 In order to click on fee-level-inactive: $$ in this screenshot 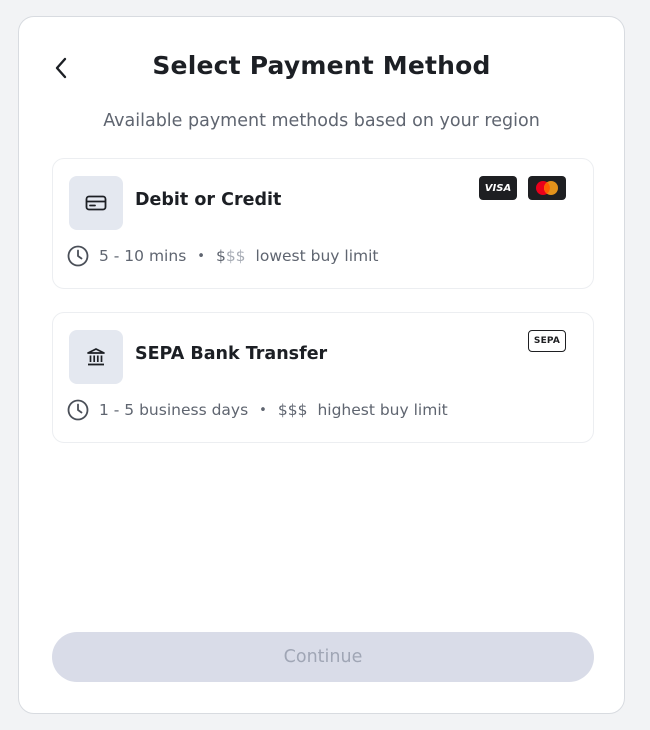, I will do `click(235, 256)`.